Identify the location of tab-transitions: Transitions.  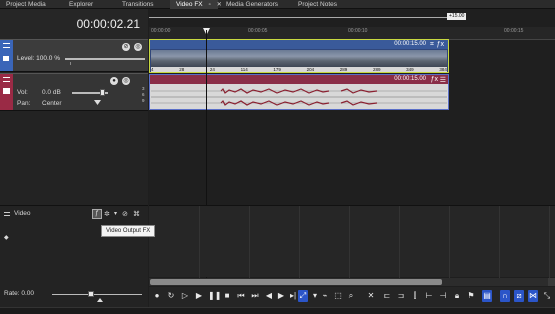
(141, 4).